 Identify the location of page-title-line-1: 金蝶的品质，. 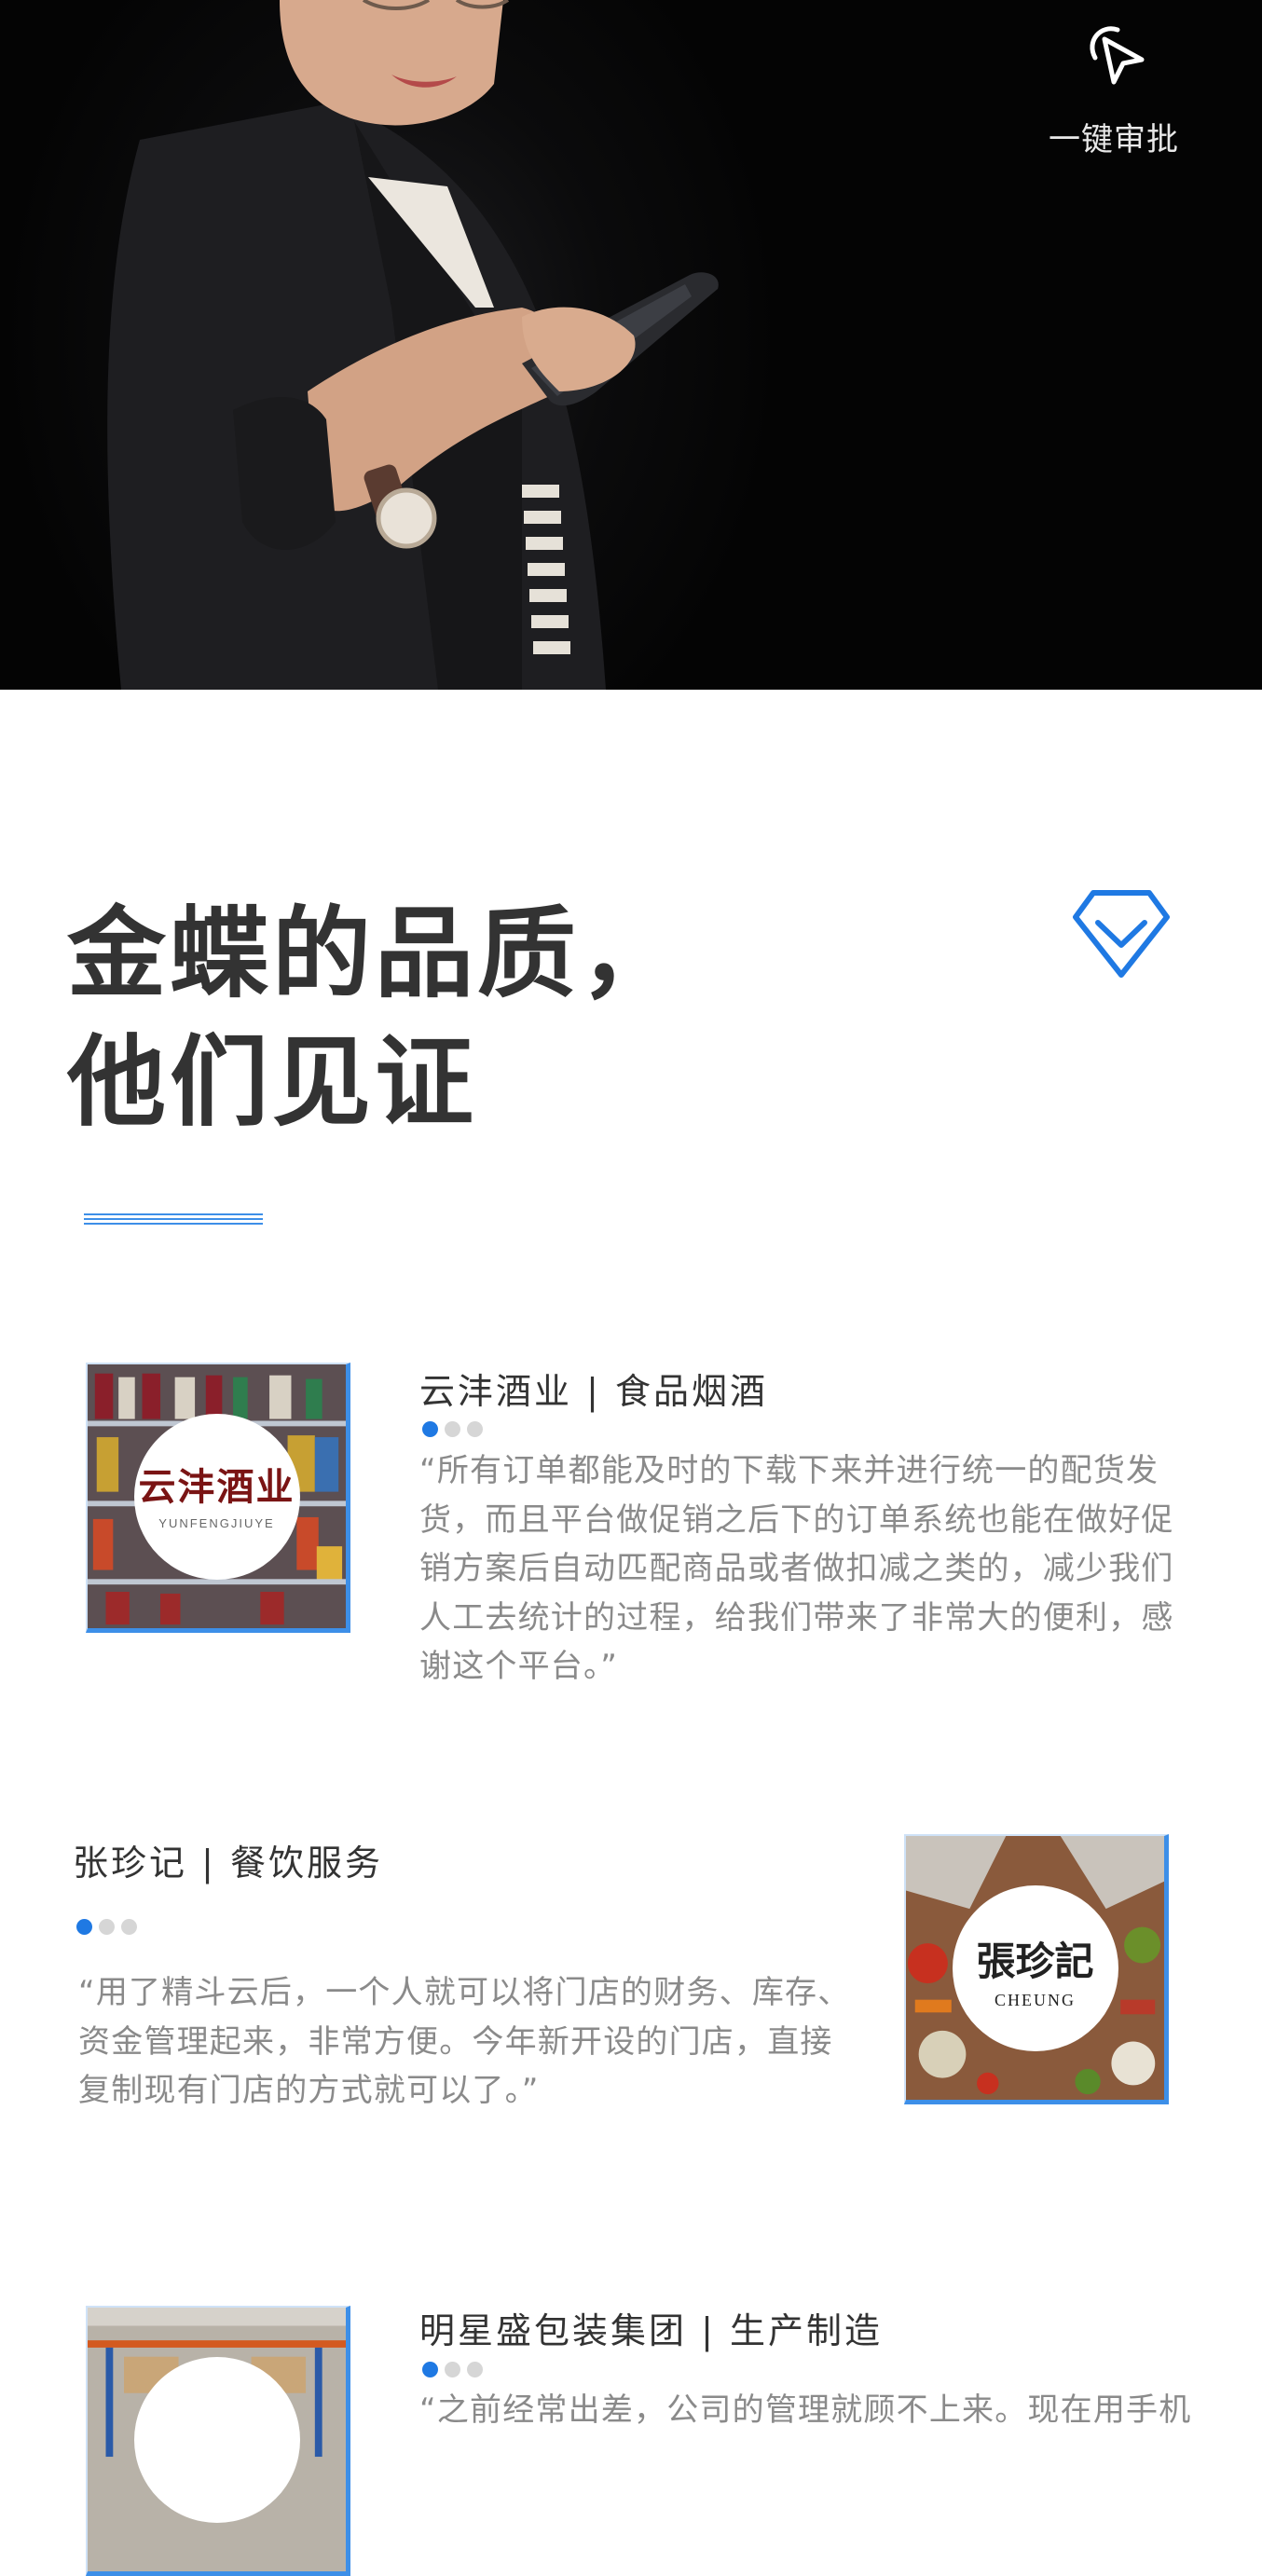
(374, 954).